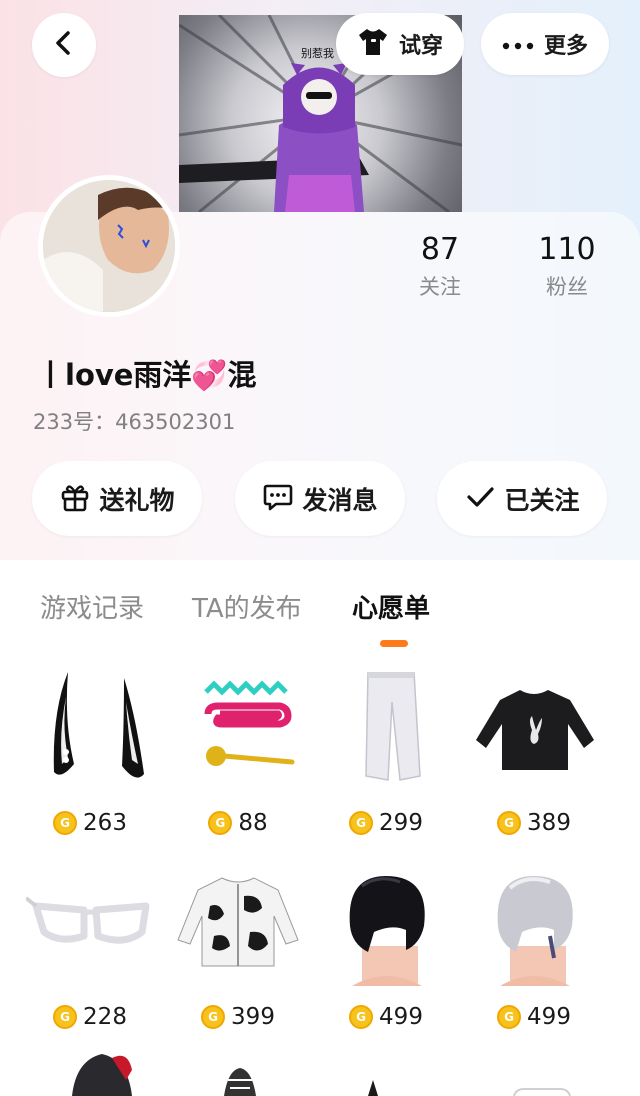 This screenshot has width=640, height=1096. What do you see at coordinates (317, 53) in the screenshot?
I see `banner-caption: 别惹我` at bounding box center [317, 53].